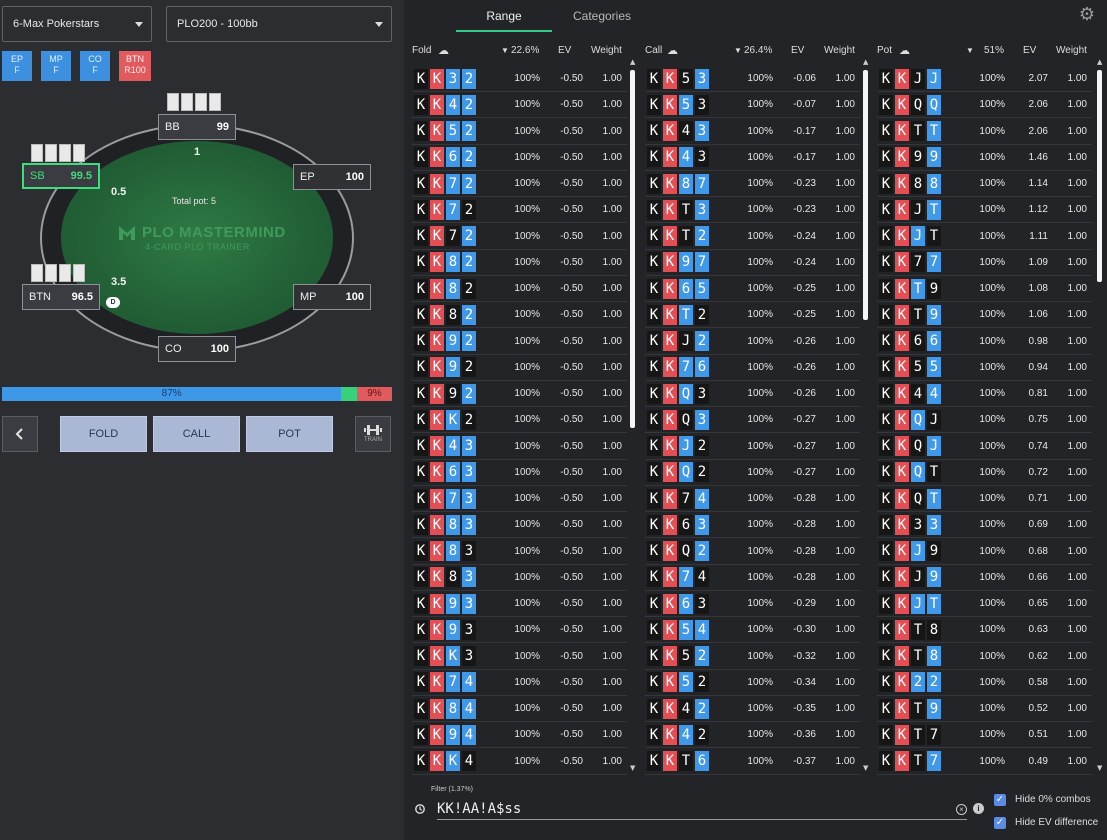 This screenshot has height=840, width=1107. Describe the element at coordinates (984, 184) in the screenshot. I see `combo-row: K K 8 8 100% 1.14 1.00` at that location.